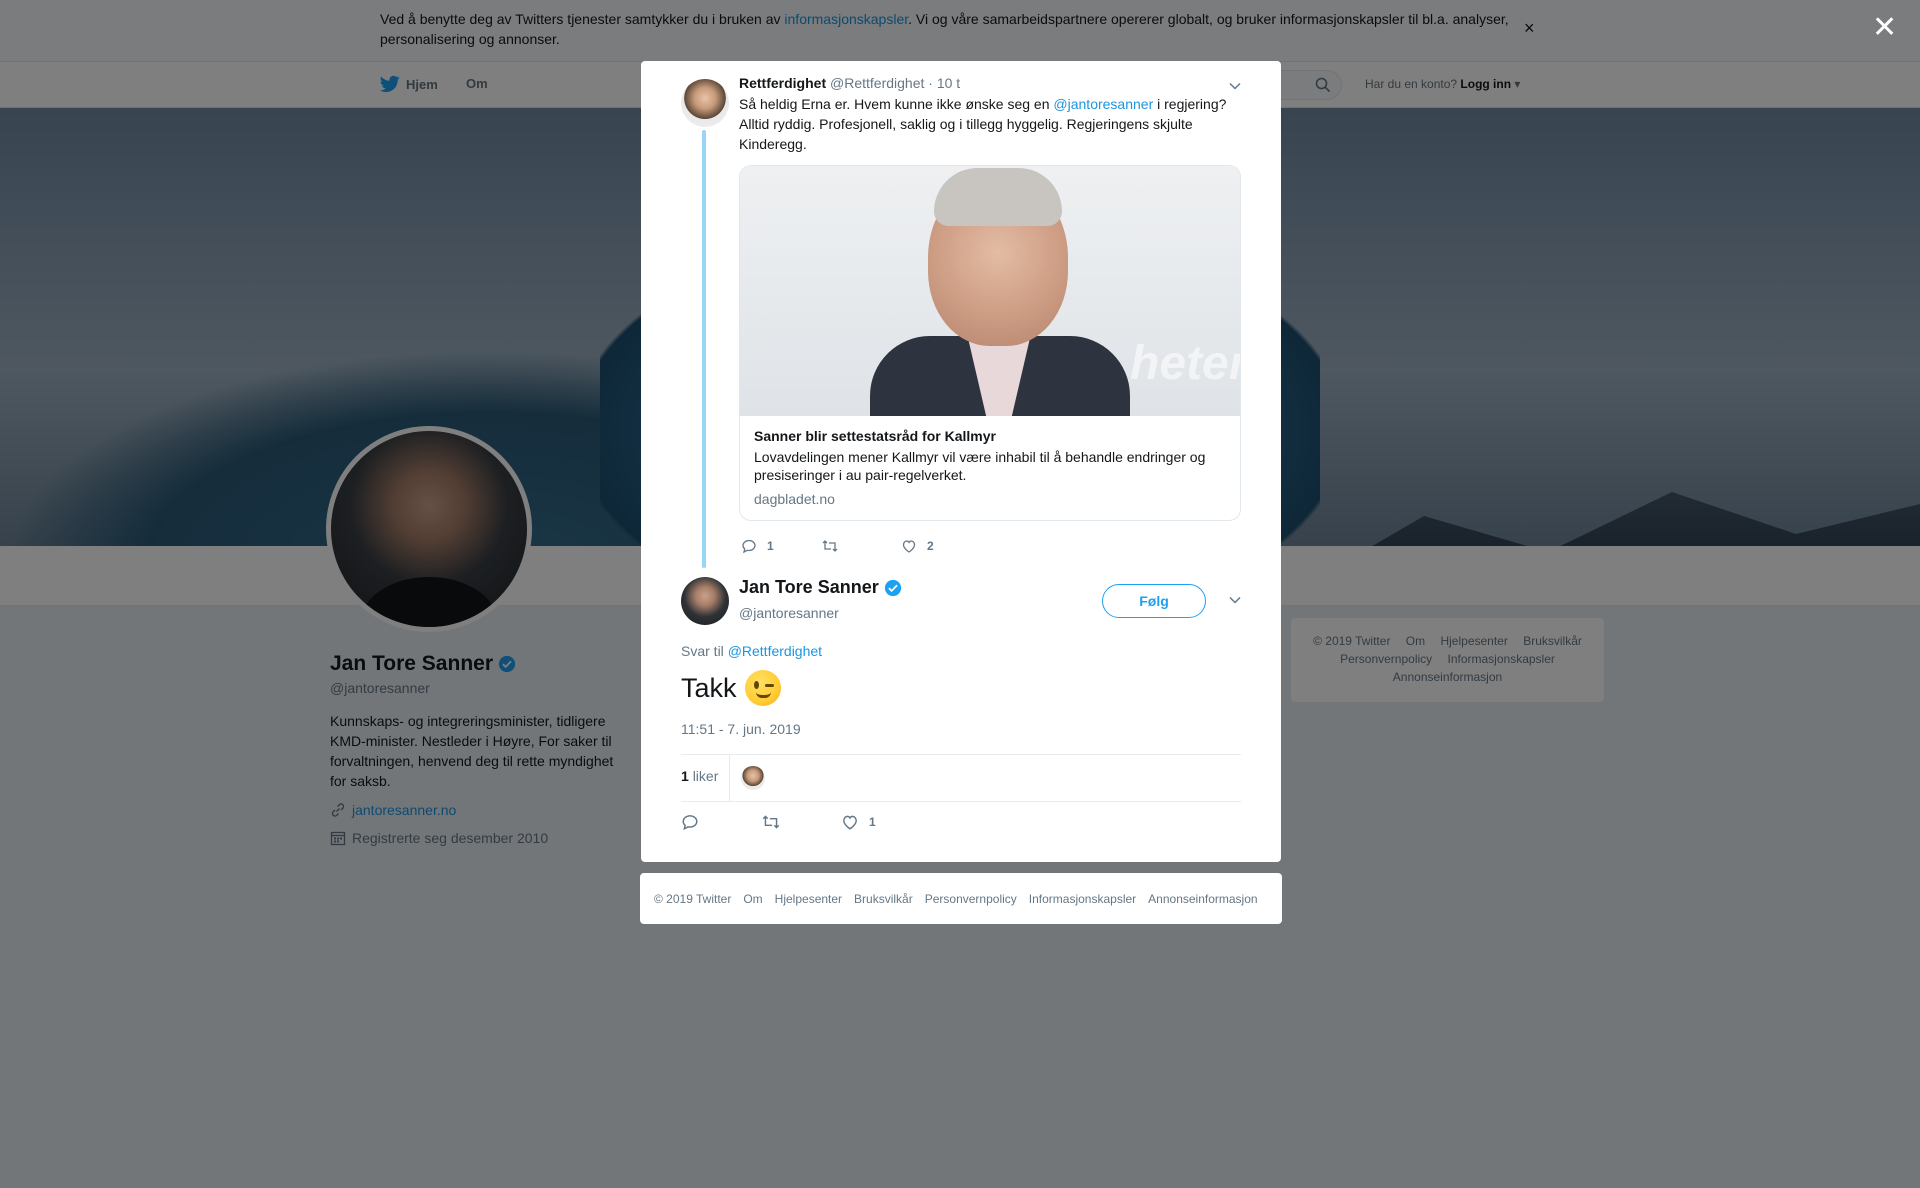 The image size is (1920, 1188). Describe the element at coordinates (685, 776) in the screenshot. I see `likes-summary-count: 1` at that location.